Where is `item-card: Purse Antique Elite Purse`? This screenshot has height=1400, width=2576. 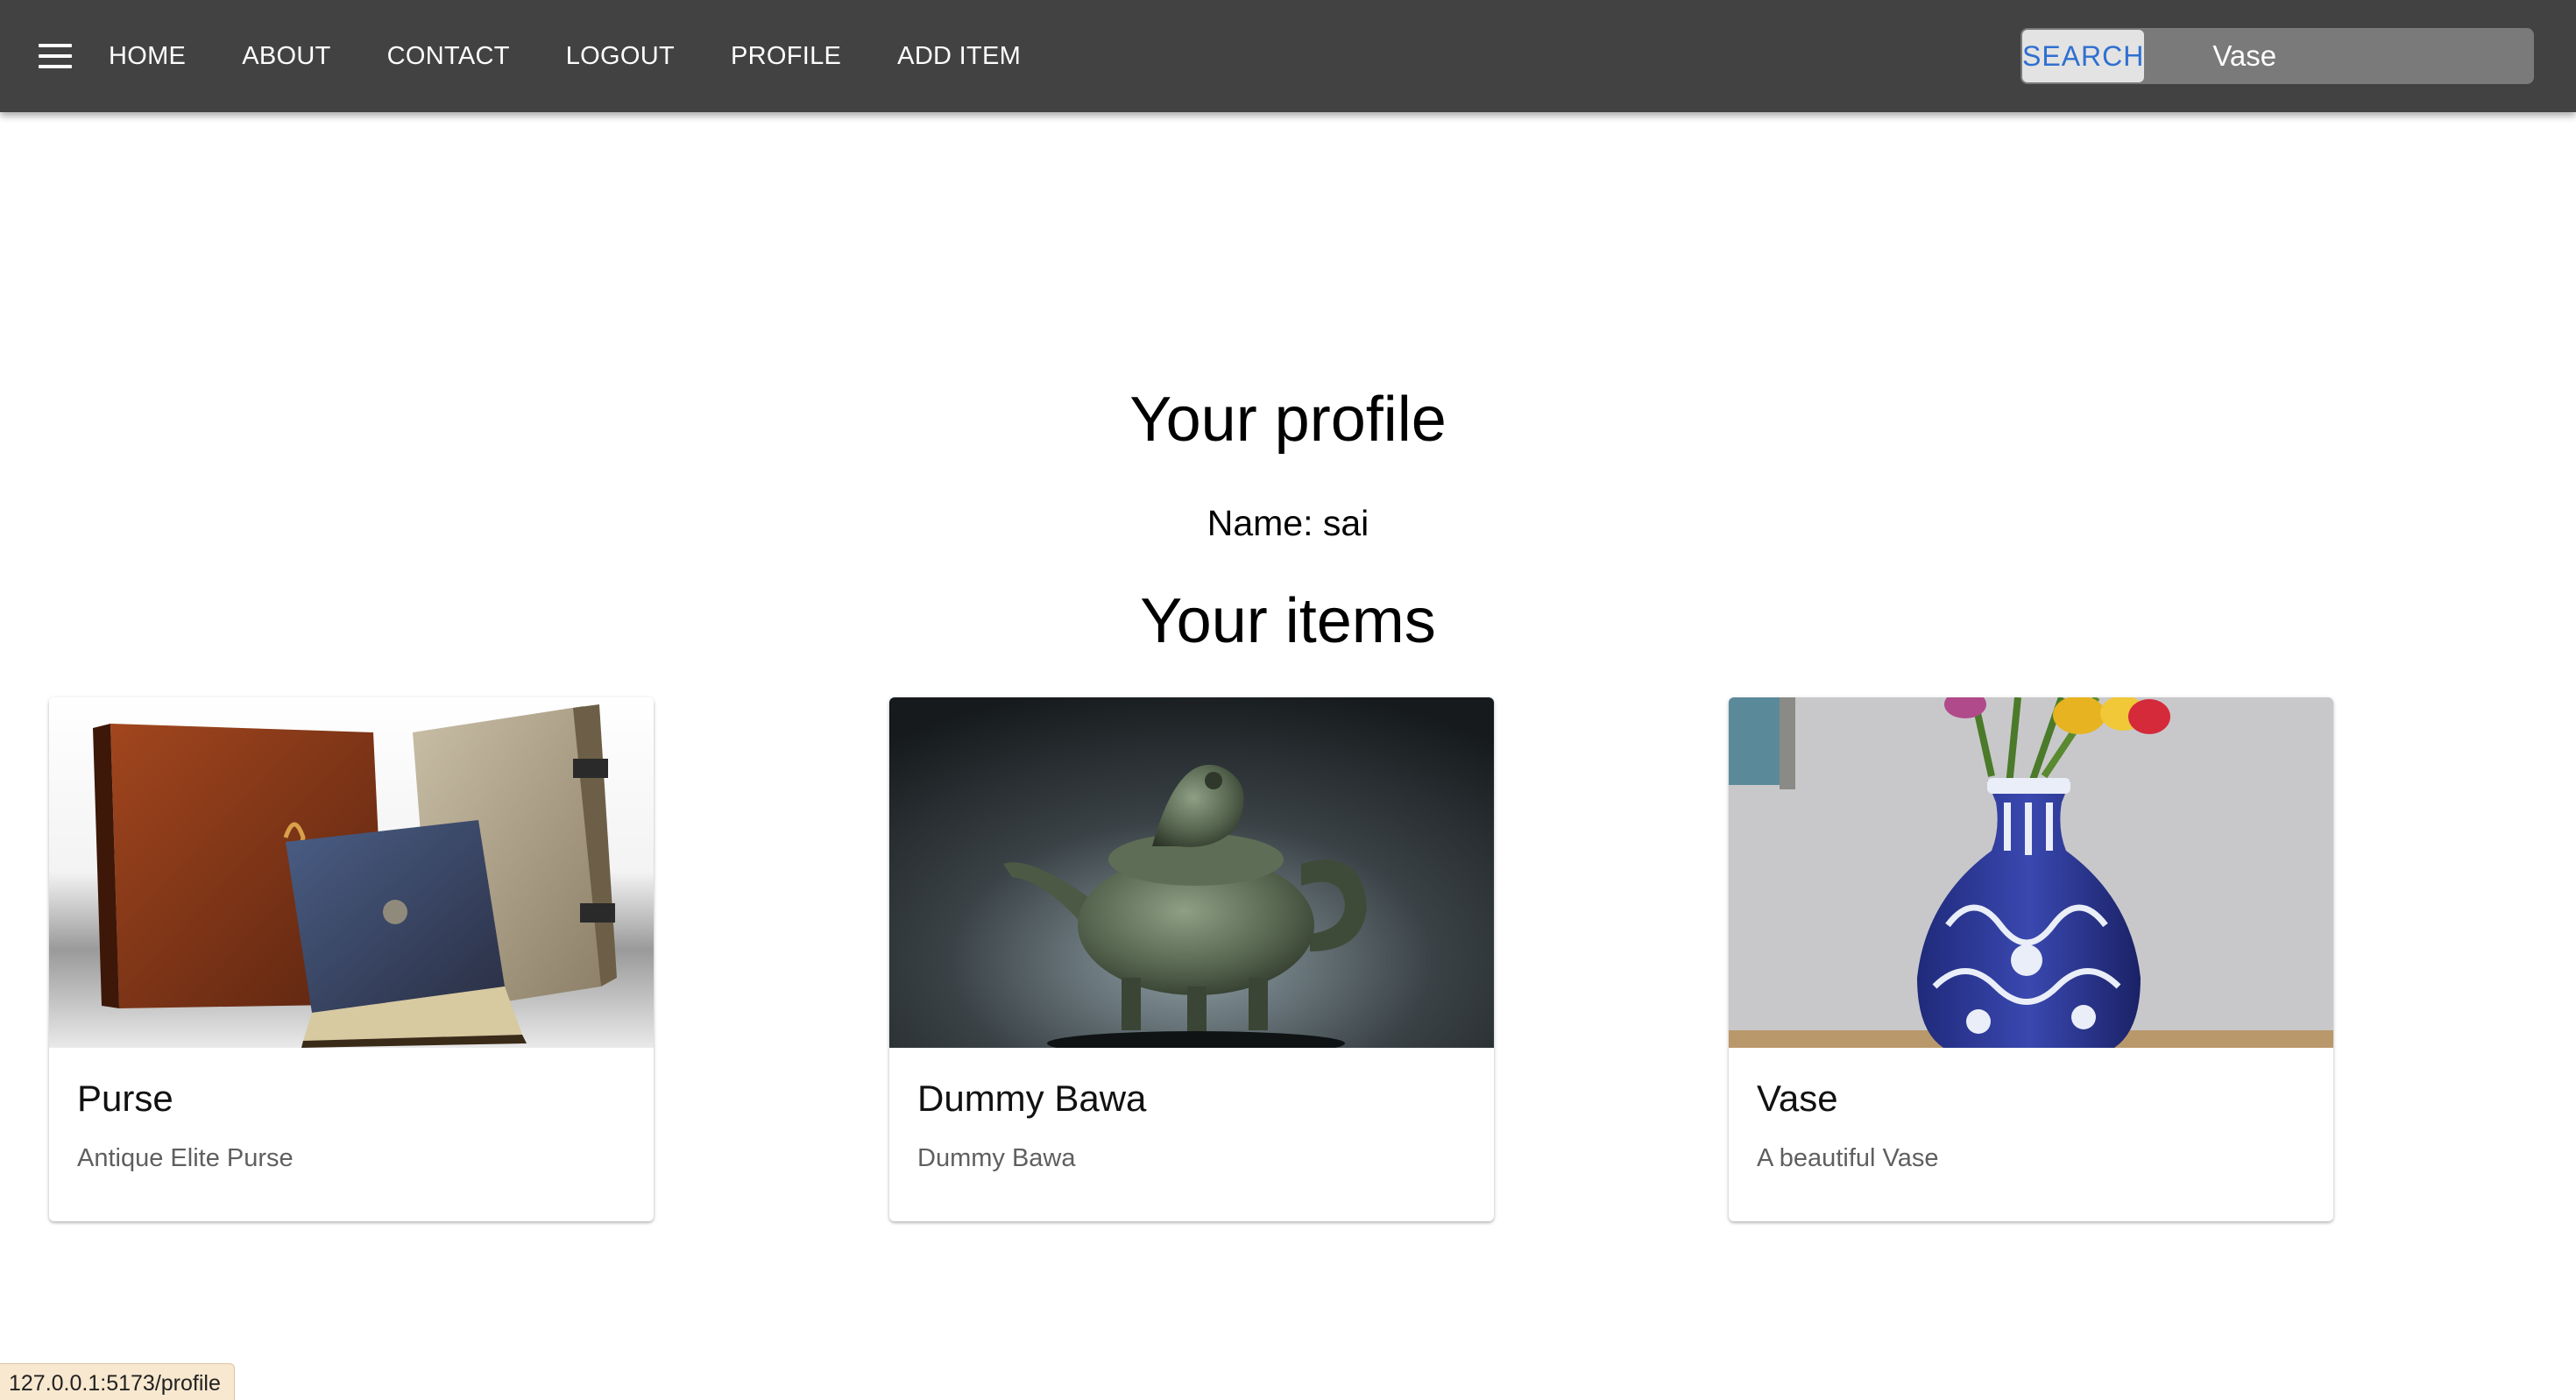
item-card: Purse Antique Elite Purse is located at coordinates (351, 959).